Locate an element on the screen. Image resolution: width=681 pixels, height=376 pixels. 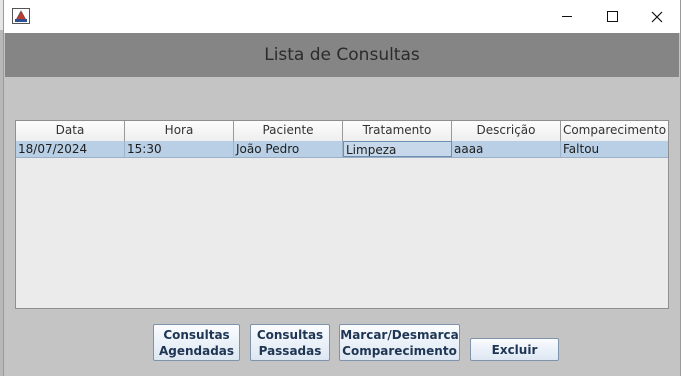
maximize-icon is located at coordinates (612, 16).